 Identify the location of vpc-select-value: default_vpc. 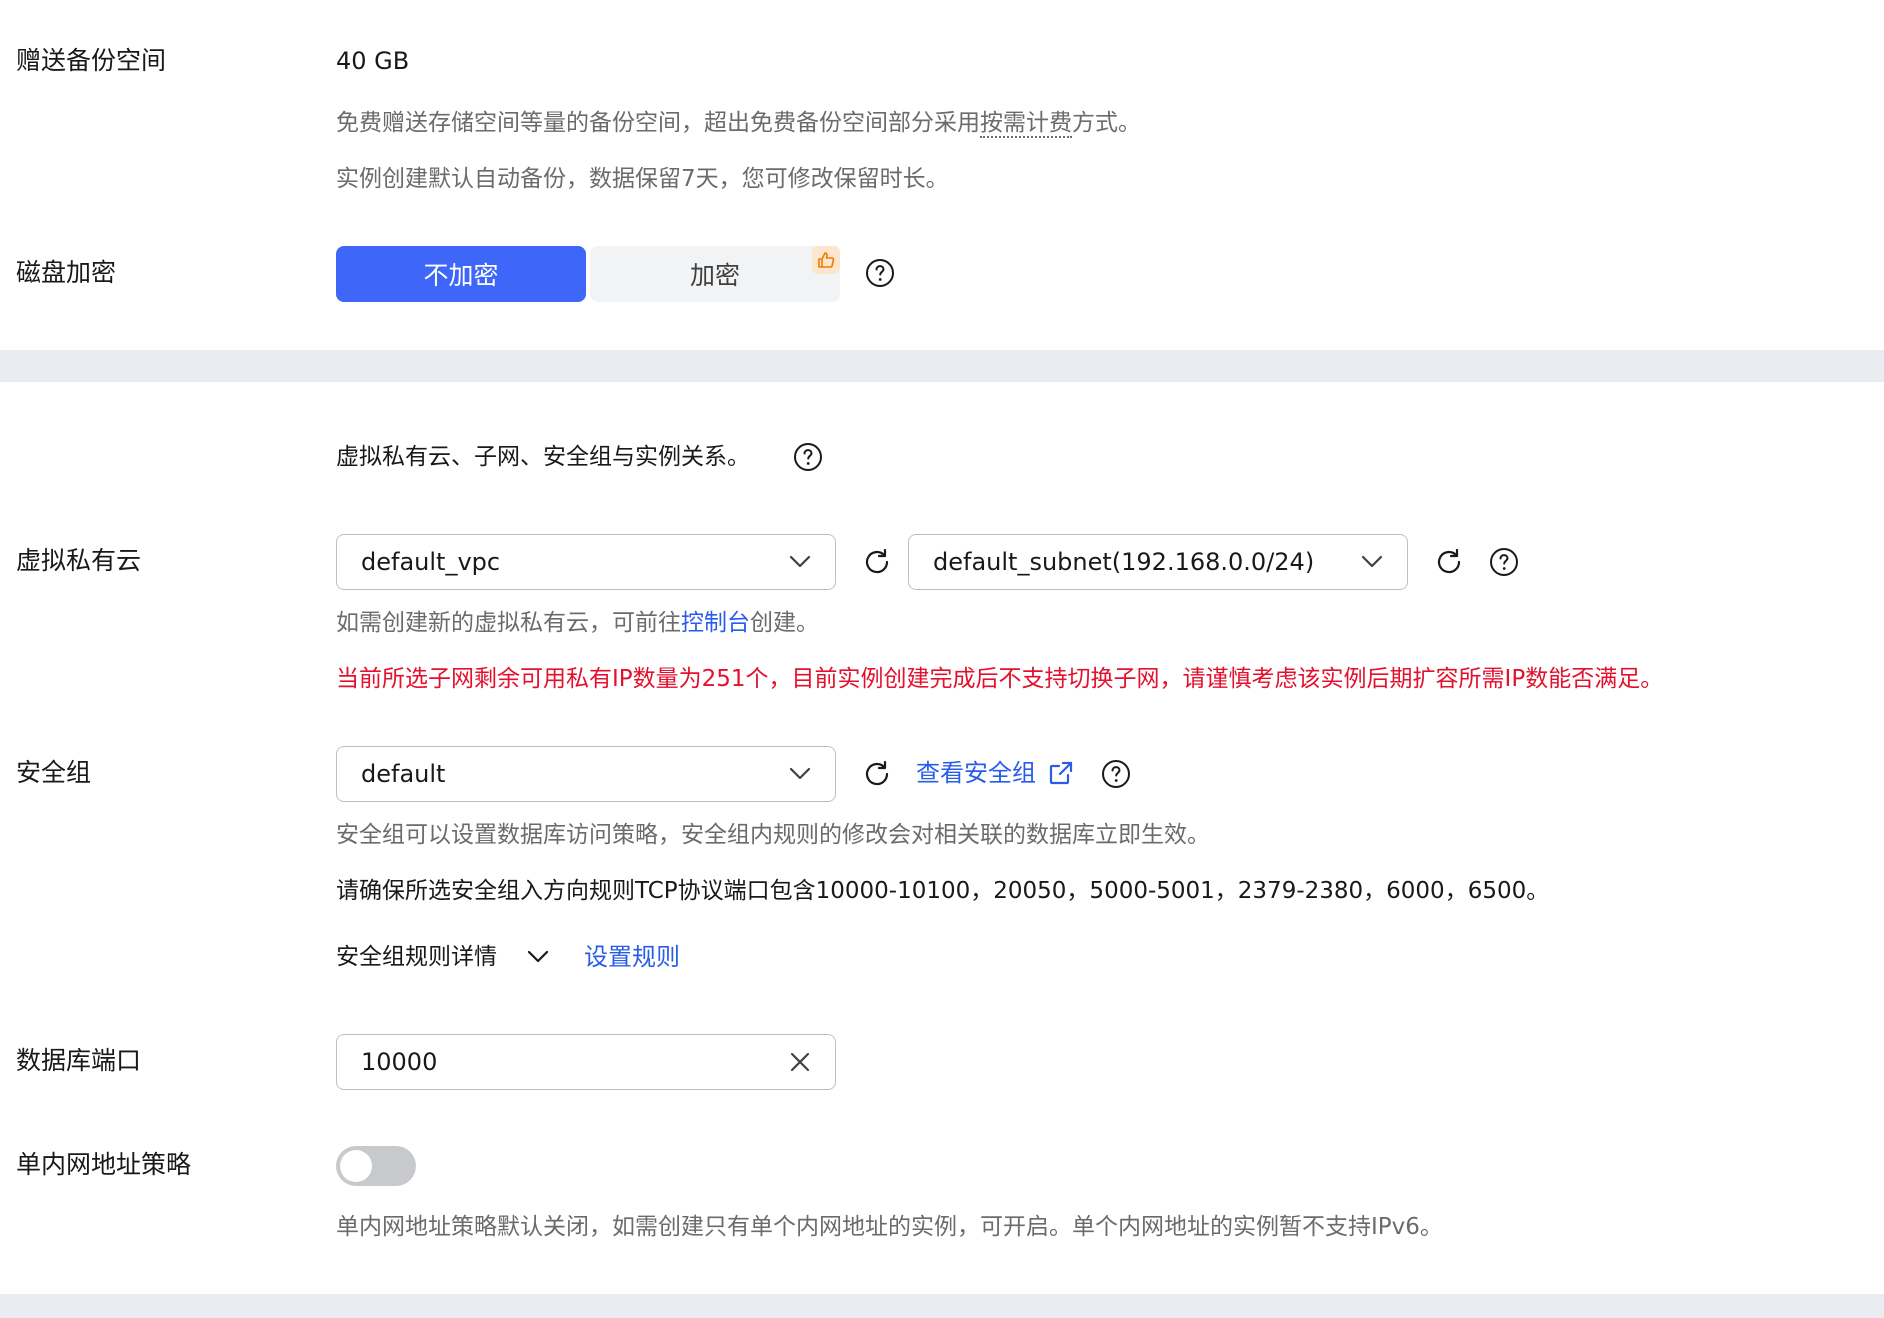
(431, 562).